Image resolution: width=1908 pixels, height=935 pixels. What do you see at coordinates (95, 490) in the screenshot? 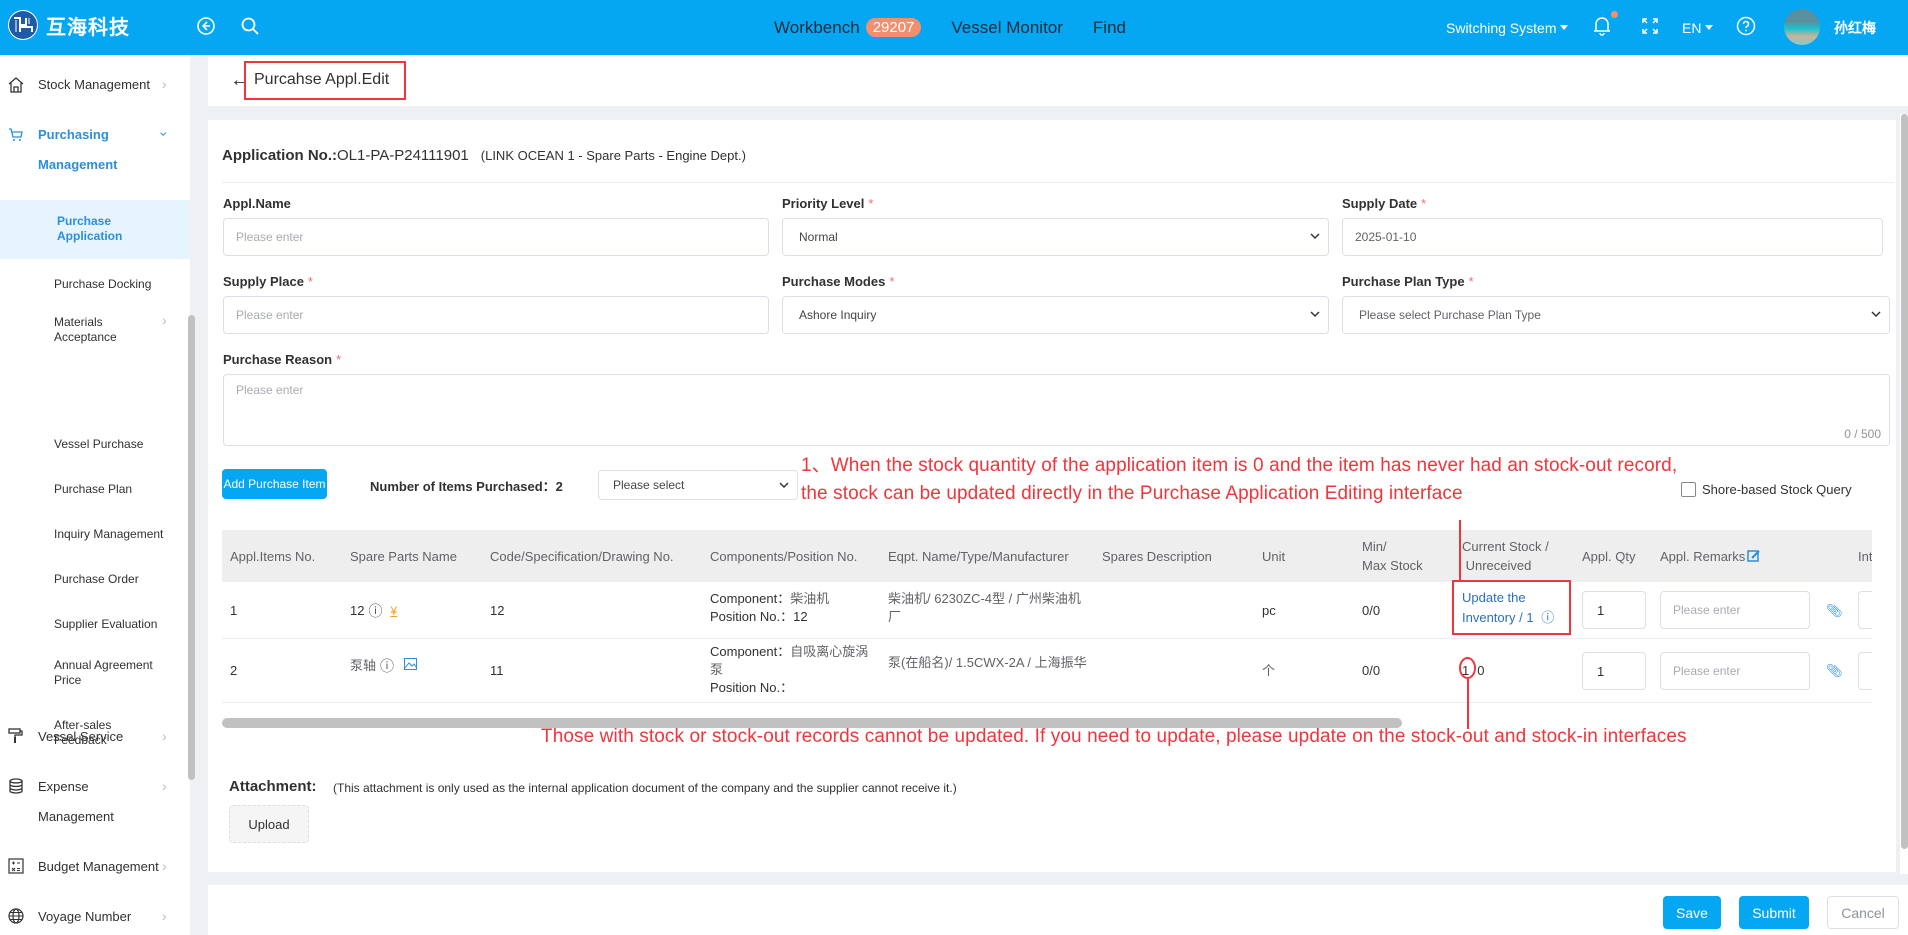
I see `sidebar-subitem-purchase-plan: Purchase Plan` at bounding box center [95, 490].